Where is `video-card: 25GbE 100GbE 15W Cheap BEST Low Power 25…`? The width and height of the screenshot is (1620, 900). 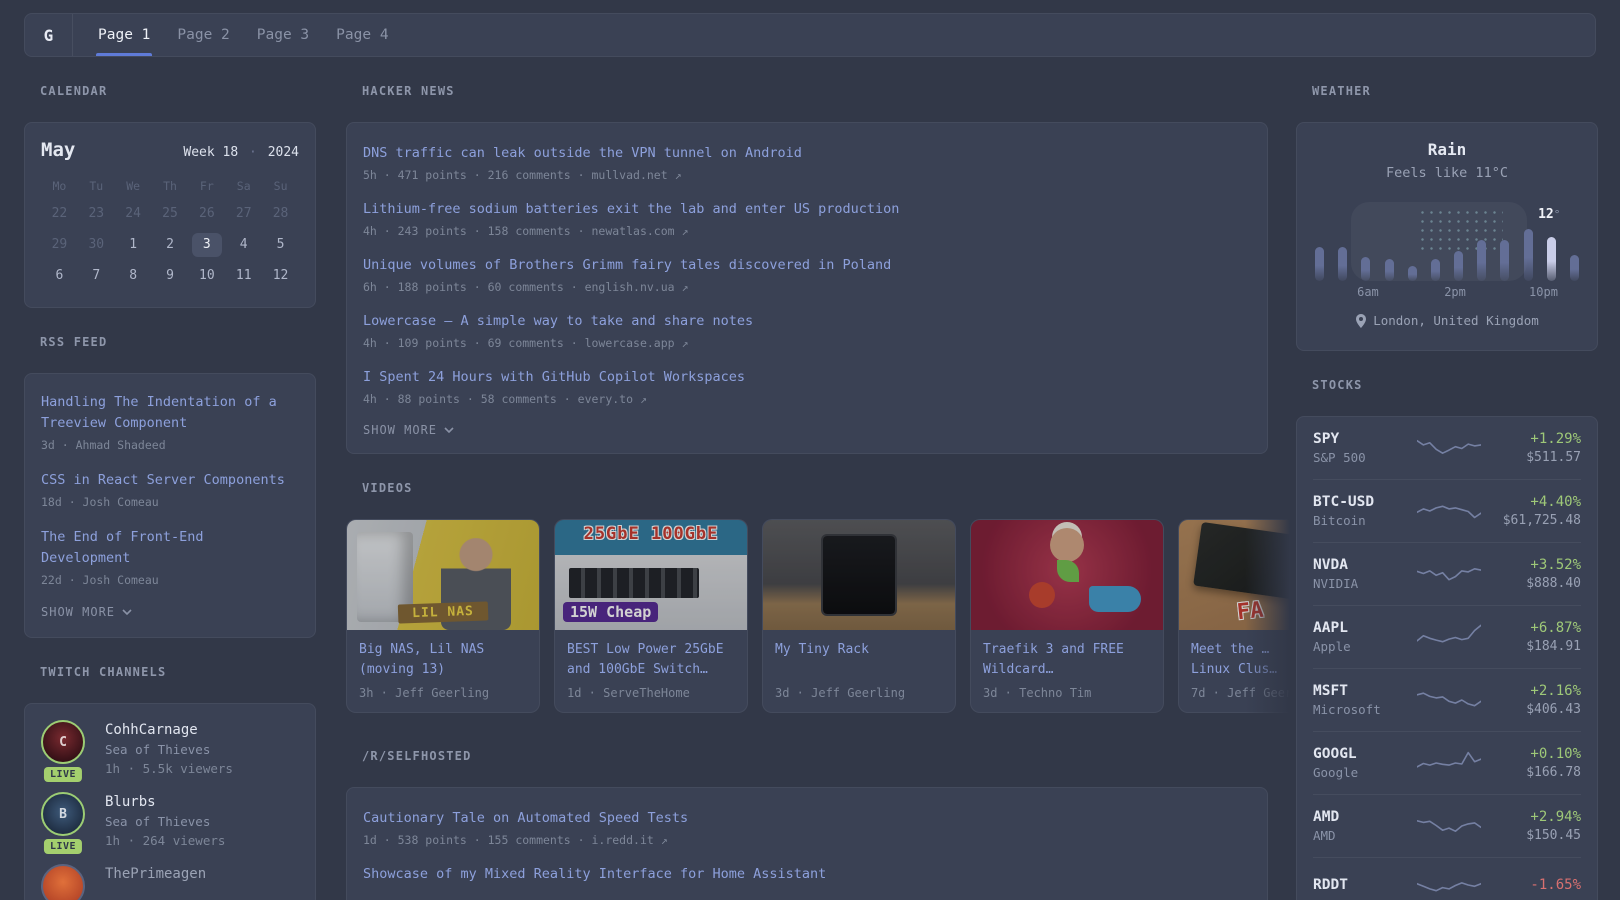 video-card: 25GbE 100GbE 15W Cheap BEST Low Power 25… is located at coordinates (651, 616).